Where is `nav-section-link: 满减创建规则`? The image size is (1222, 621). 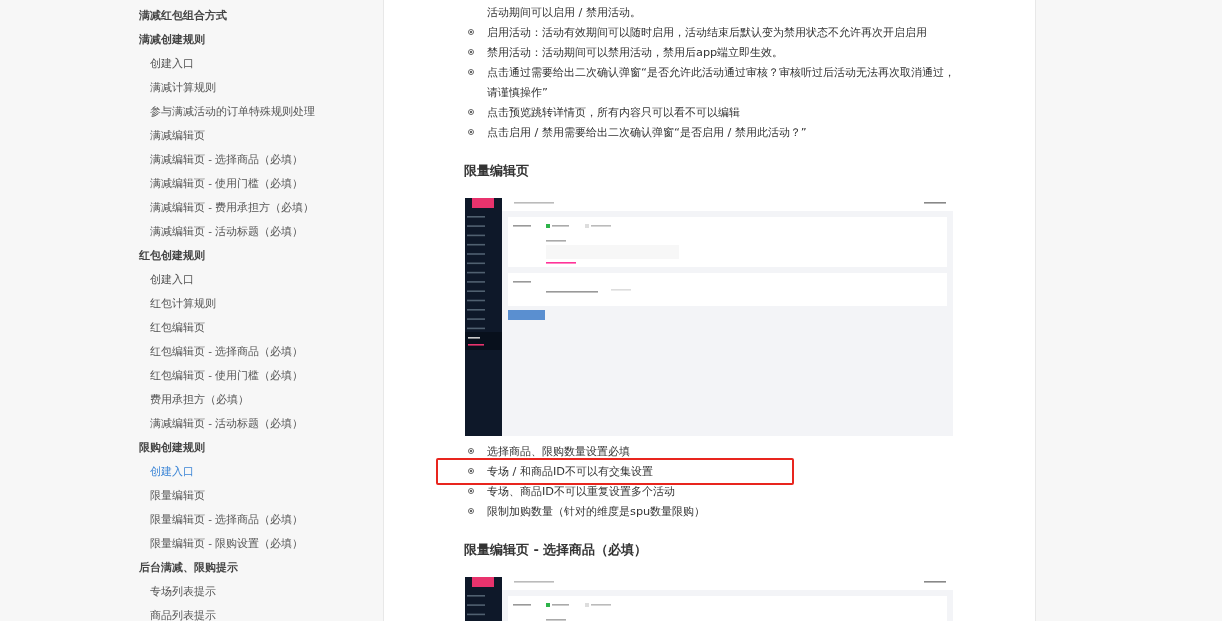 nav-section-link: 满减创建规则 is located at coordinates (261, 42).